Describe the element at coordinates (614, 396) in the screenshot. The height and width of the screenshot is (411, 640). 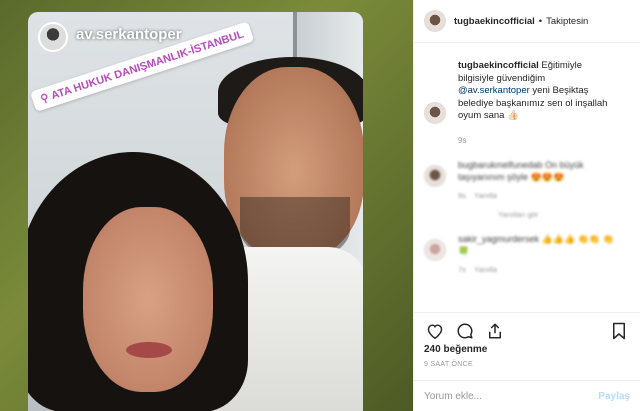
I see `post-comment-button: Paylaş` at that location.